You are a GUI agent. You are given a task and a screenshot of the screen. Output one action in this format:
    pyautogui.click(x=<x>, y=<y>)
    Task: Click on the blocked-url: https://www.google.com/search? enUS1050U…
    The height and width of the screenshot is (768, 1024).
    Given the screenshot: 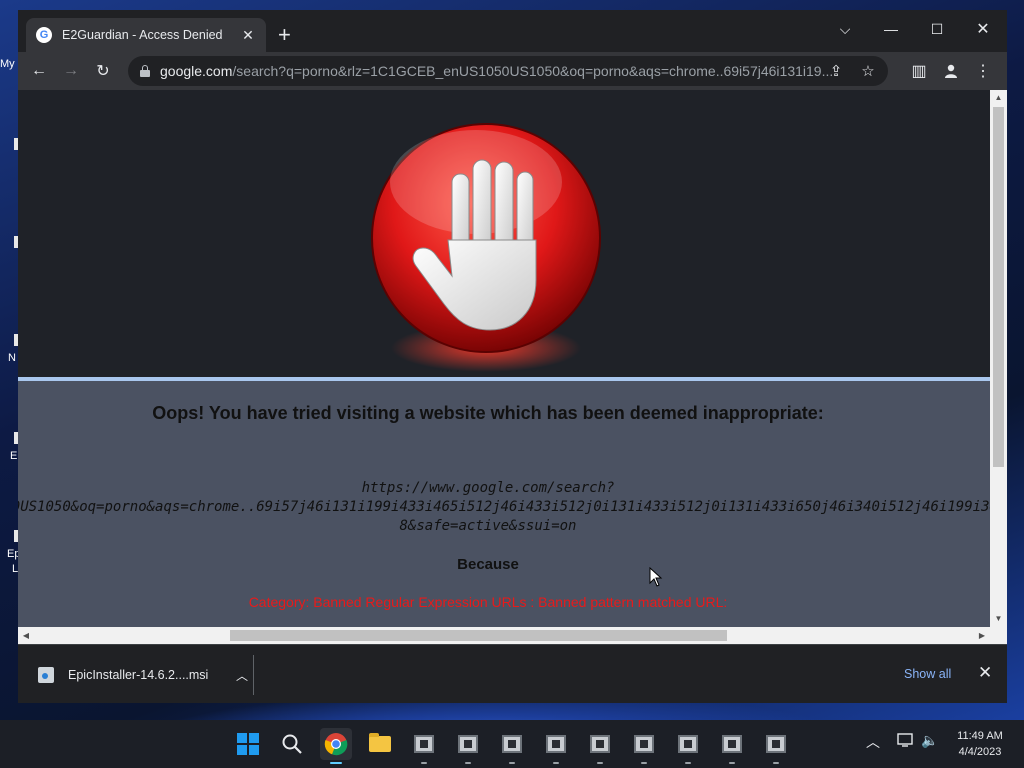 What is the action you would take?
    pyautogui.click(x=504, y=507)
    